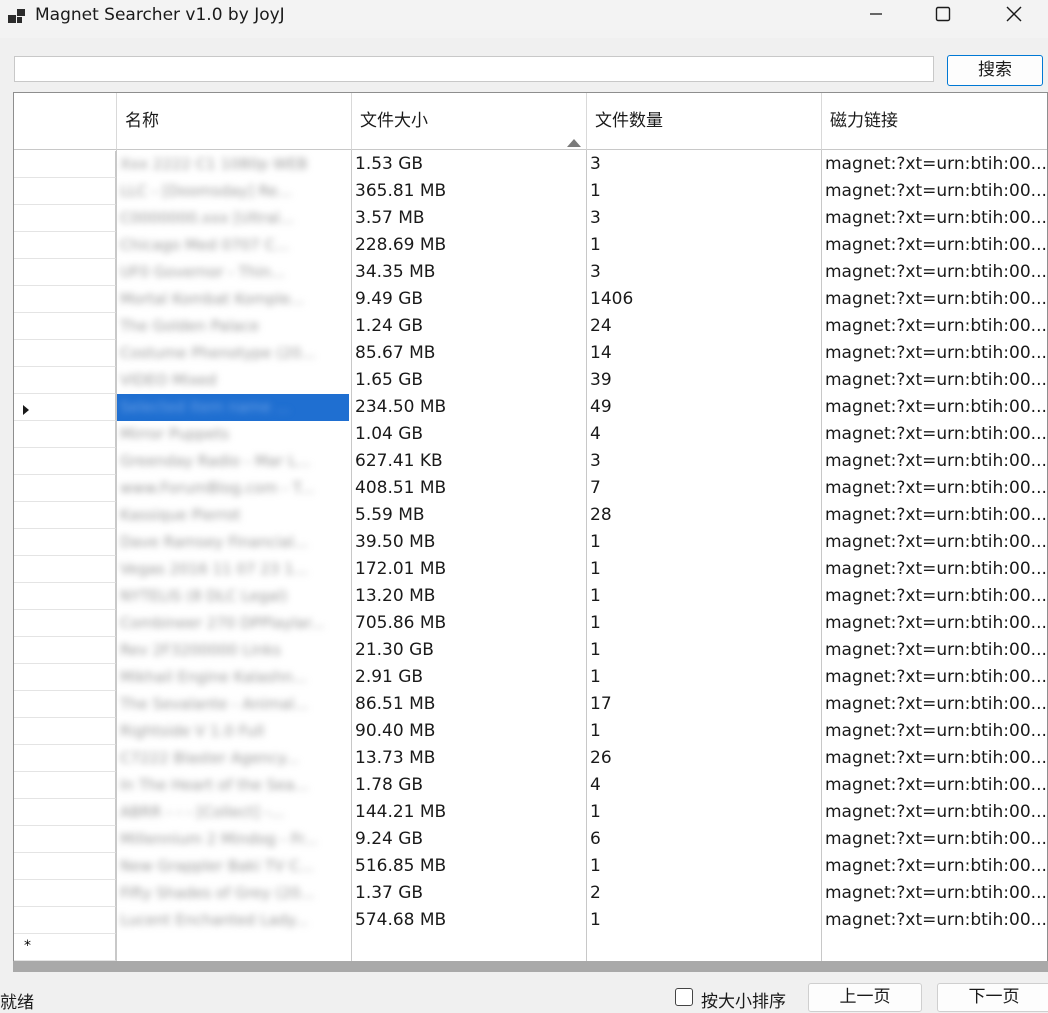 This screenshot has width=1048, height=1013. What do you see at coordinates (703, 407) in the screenshot?
I see `cell-count: 49` at bounding box center [703, 407].